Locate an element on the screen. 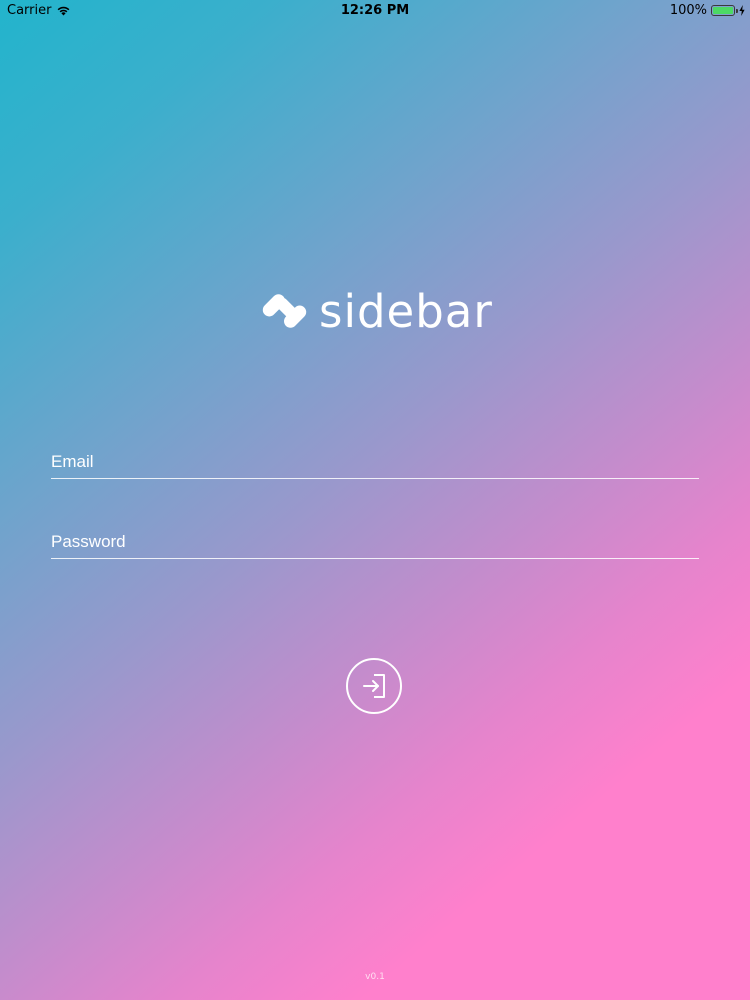 Image resolution: width=750 pixels, height=1000 pixels. app-logo: sidebar is located at coordinates (377, 311).